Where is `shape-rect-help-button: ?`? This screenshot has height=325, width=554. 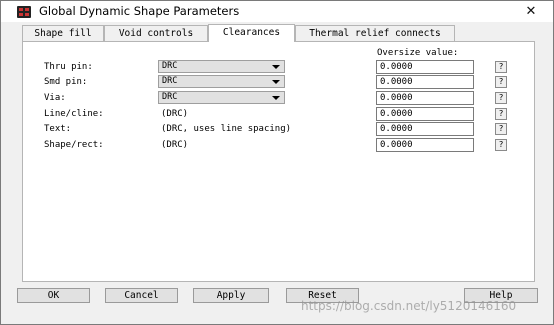
shape-rect-help-button: ? is located at coordinates (501, 145).